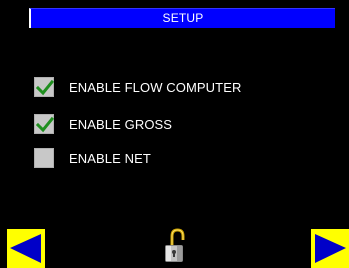  I want to click on arrow-left-icon, so click(25, 248).